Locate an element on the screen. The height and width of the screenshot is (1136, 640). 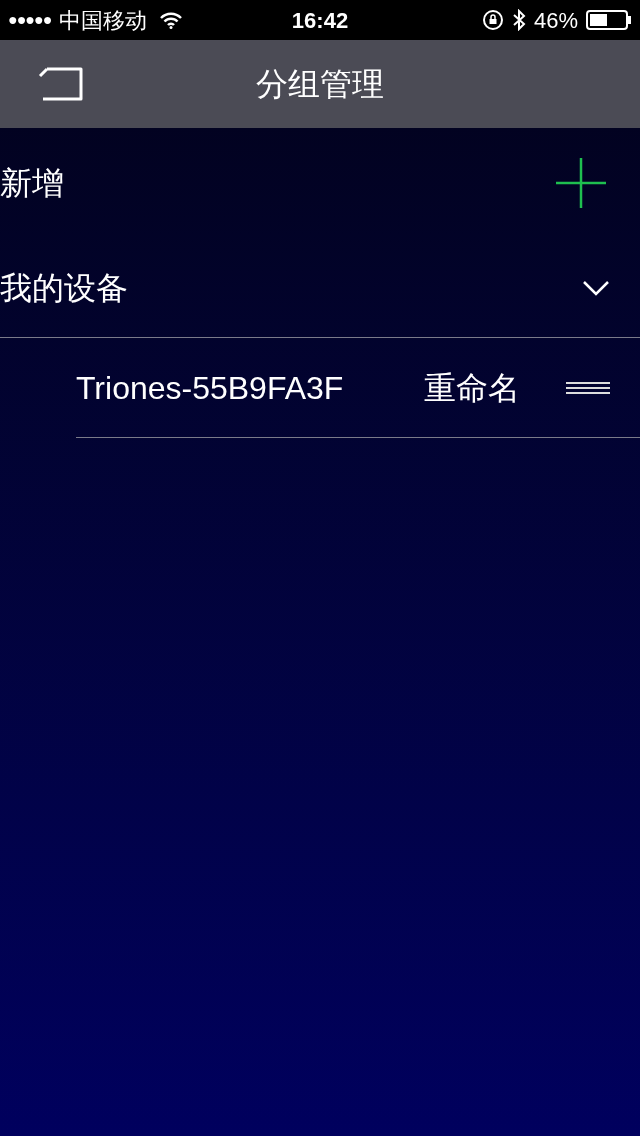
carrier-name: 中国移动 is located at coordinates (103, 20).